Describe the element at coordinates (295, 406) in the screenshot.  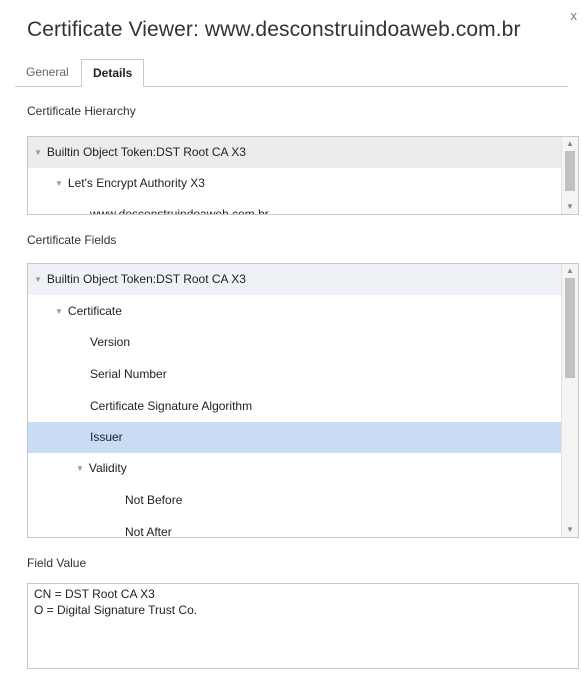
I see `tree-item: Certificate Signature Algorithm` at that location.